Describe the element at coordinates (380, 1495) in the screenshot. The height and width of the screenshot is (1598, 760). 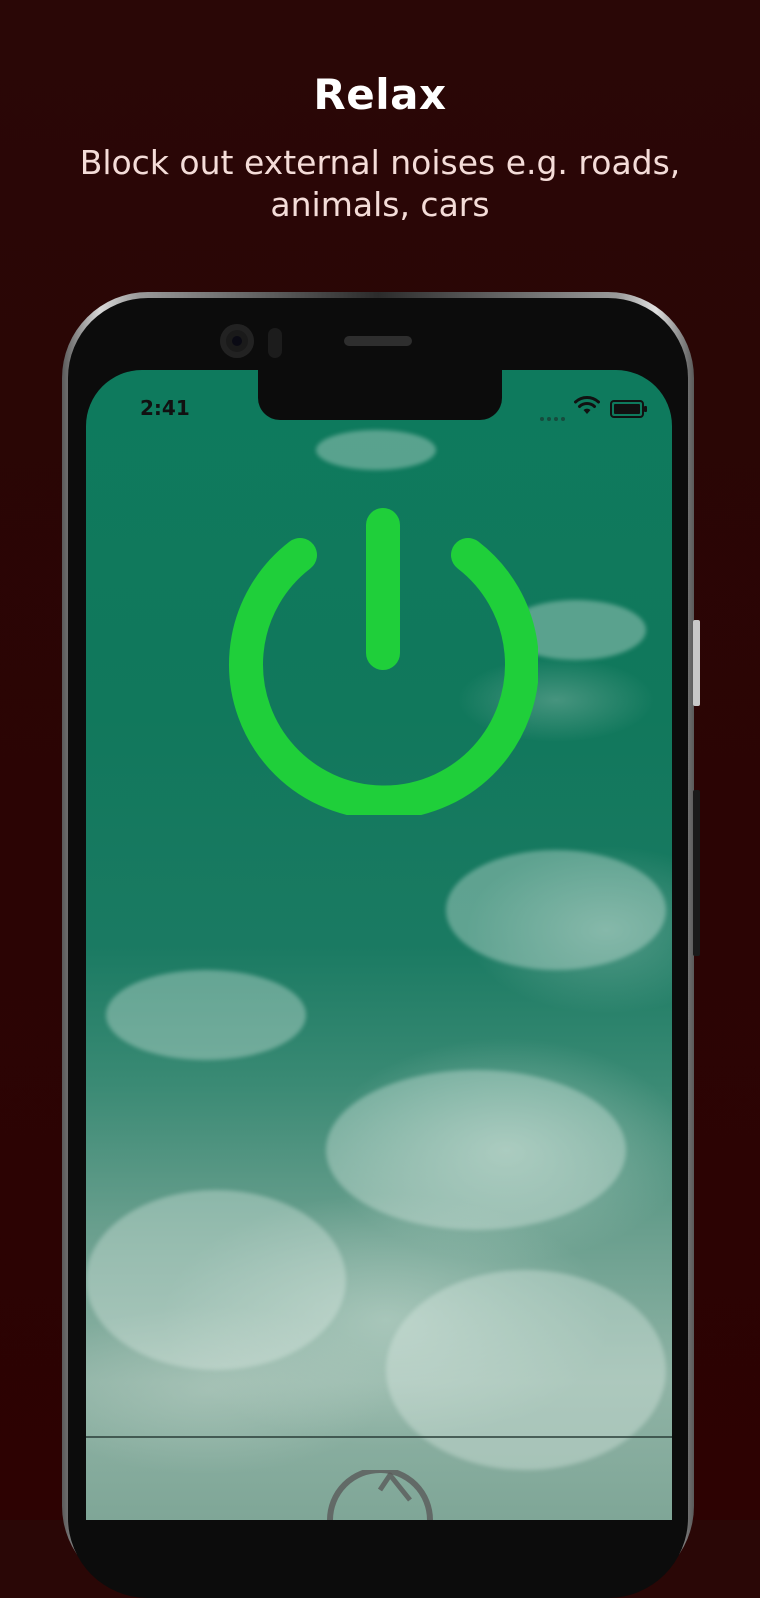
I see `timer-icon` at that location.